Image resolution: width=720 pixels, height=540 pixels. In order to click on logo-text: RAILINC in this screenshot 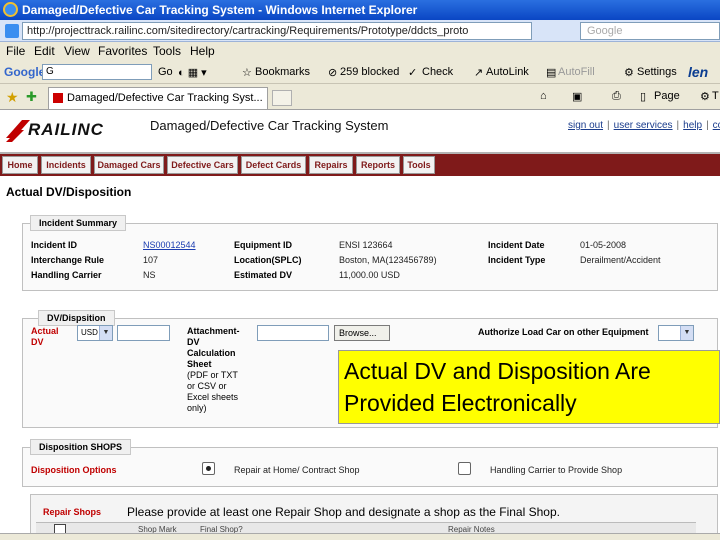, I will do `click(66, 129)`.